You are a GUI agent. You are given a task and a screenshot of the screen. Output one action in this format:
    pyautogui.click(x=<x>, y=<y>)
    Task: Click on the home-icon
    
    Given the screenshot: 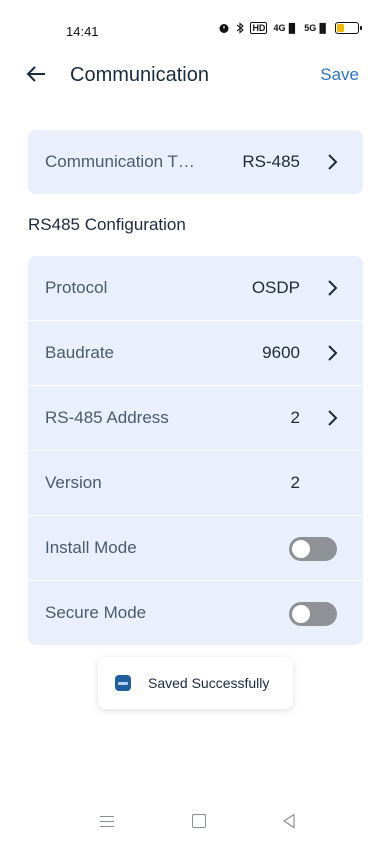 What is the action you would take?
    pyautogui.click(x=199, y=821)
    